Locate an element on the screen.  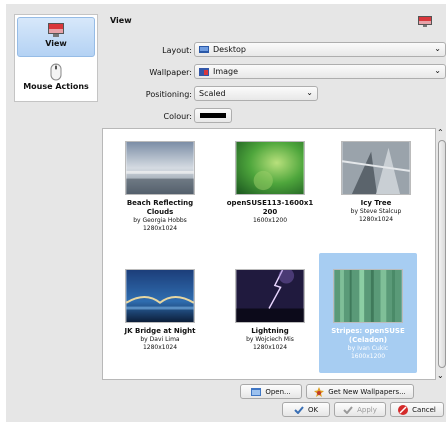
ok-button: OK is located at coordinates (306, 409).